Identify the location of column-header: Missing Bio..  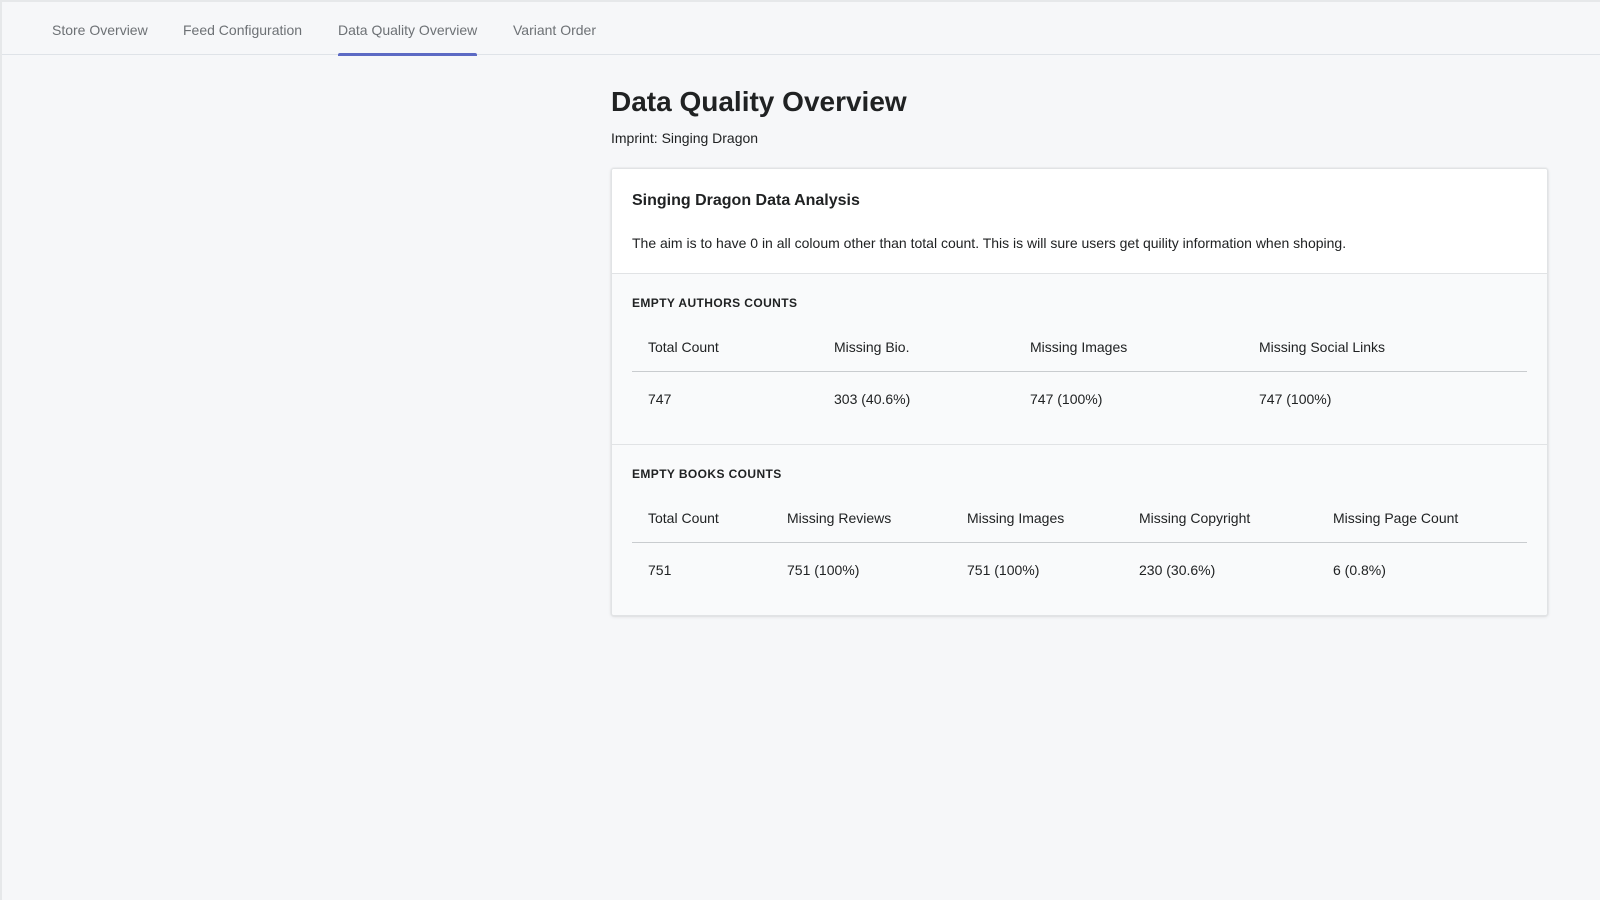
(872, 347).